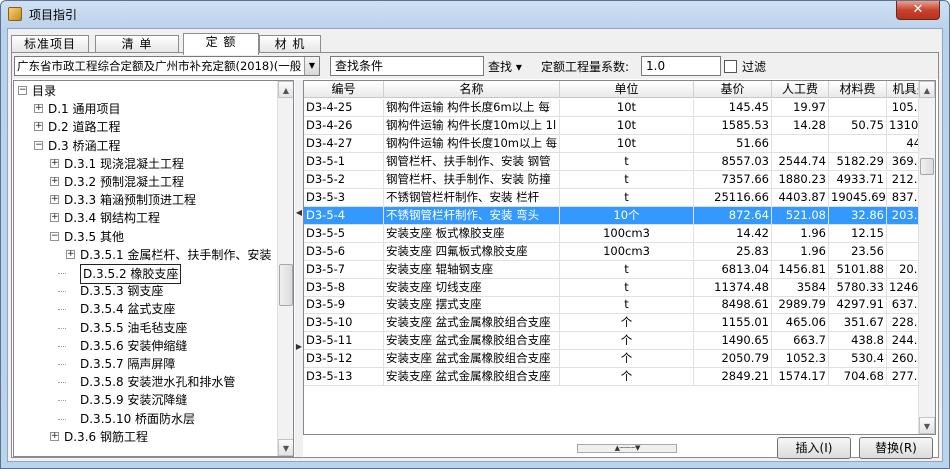 The width and height of the screenshot is (950, 469). What do you see at coordinates (800, 108) in the screenshot?
I see `table-cell: 19.97` at bounding box center [800, 108].